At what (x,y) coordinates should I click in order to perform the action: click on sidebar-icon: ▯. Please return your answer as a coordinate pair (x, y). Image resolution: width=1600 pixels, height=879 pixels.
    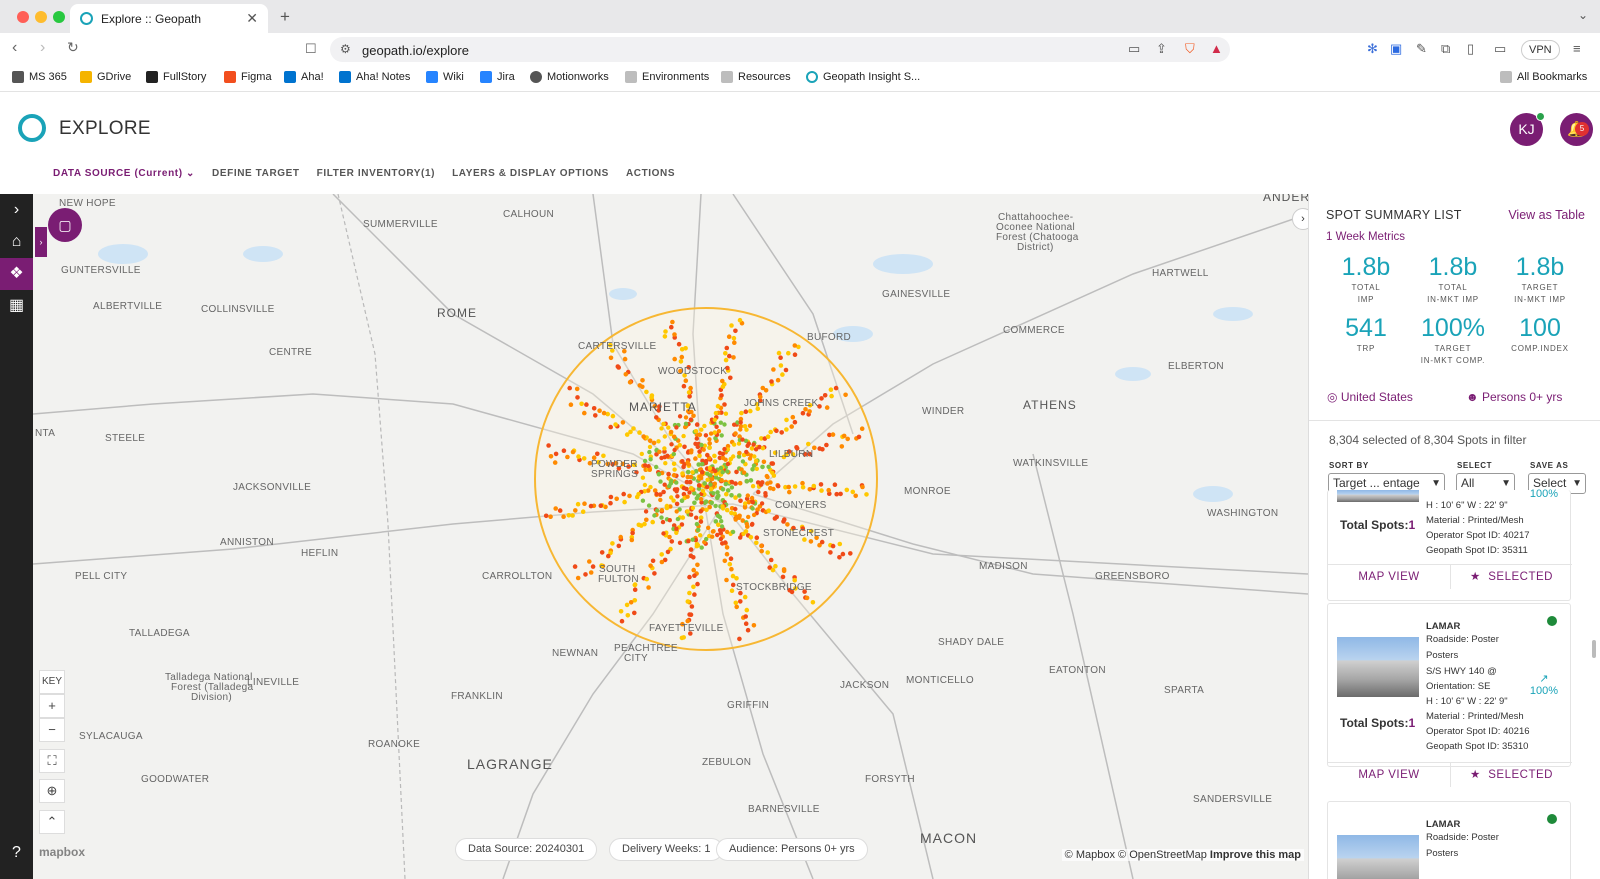
    Looking at the image, I should click on (1470, 49).